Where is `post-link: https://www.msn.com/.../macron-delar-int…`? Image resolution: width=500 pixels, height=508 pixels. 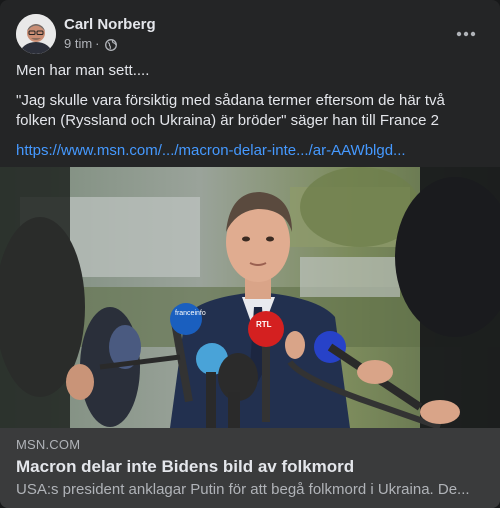
post-link: https://www.msn.com/.../macron-delar-int… is located at coordinates (211, 150).